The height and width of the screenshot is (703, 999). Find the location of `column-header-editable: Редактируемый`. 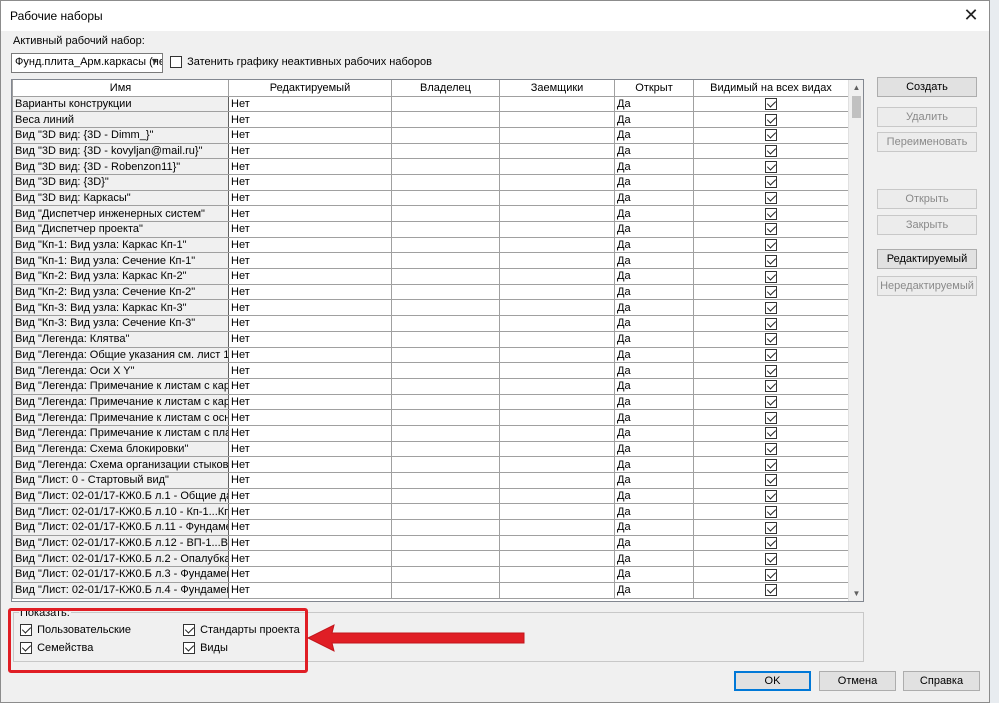

column-header-editable: Редактируемый is located at coordinates (310, 88).